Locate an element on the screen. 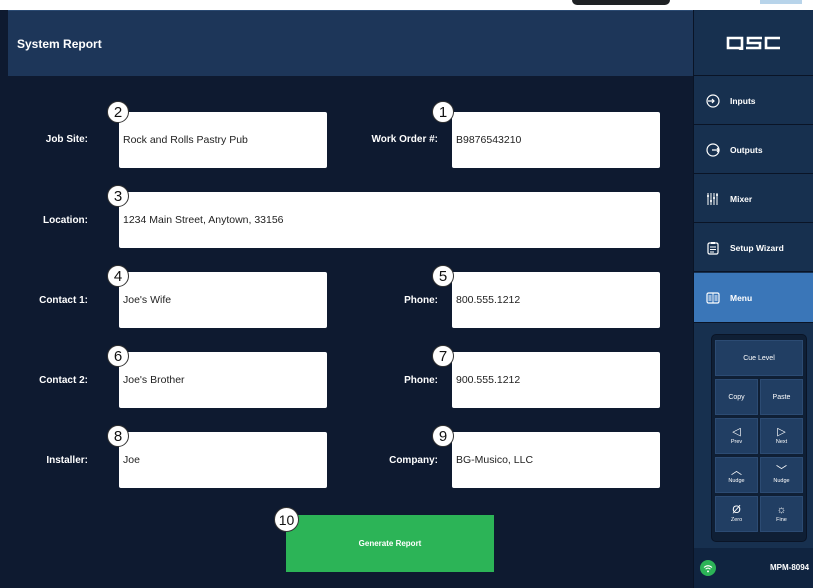 The height and width of the screenshot is (588, 813). prev-label: Prev is located at coordinates (736, 442).